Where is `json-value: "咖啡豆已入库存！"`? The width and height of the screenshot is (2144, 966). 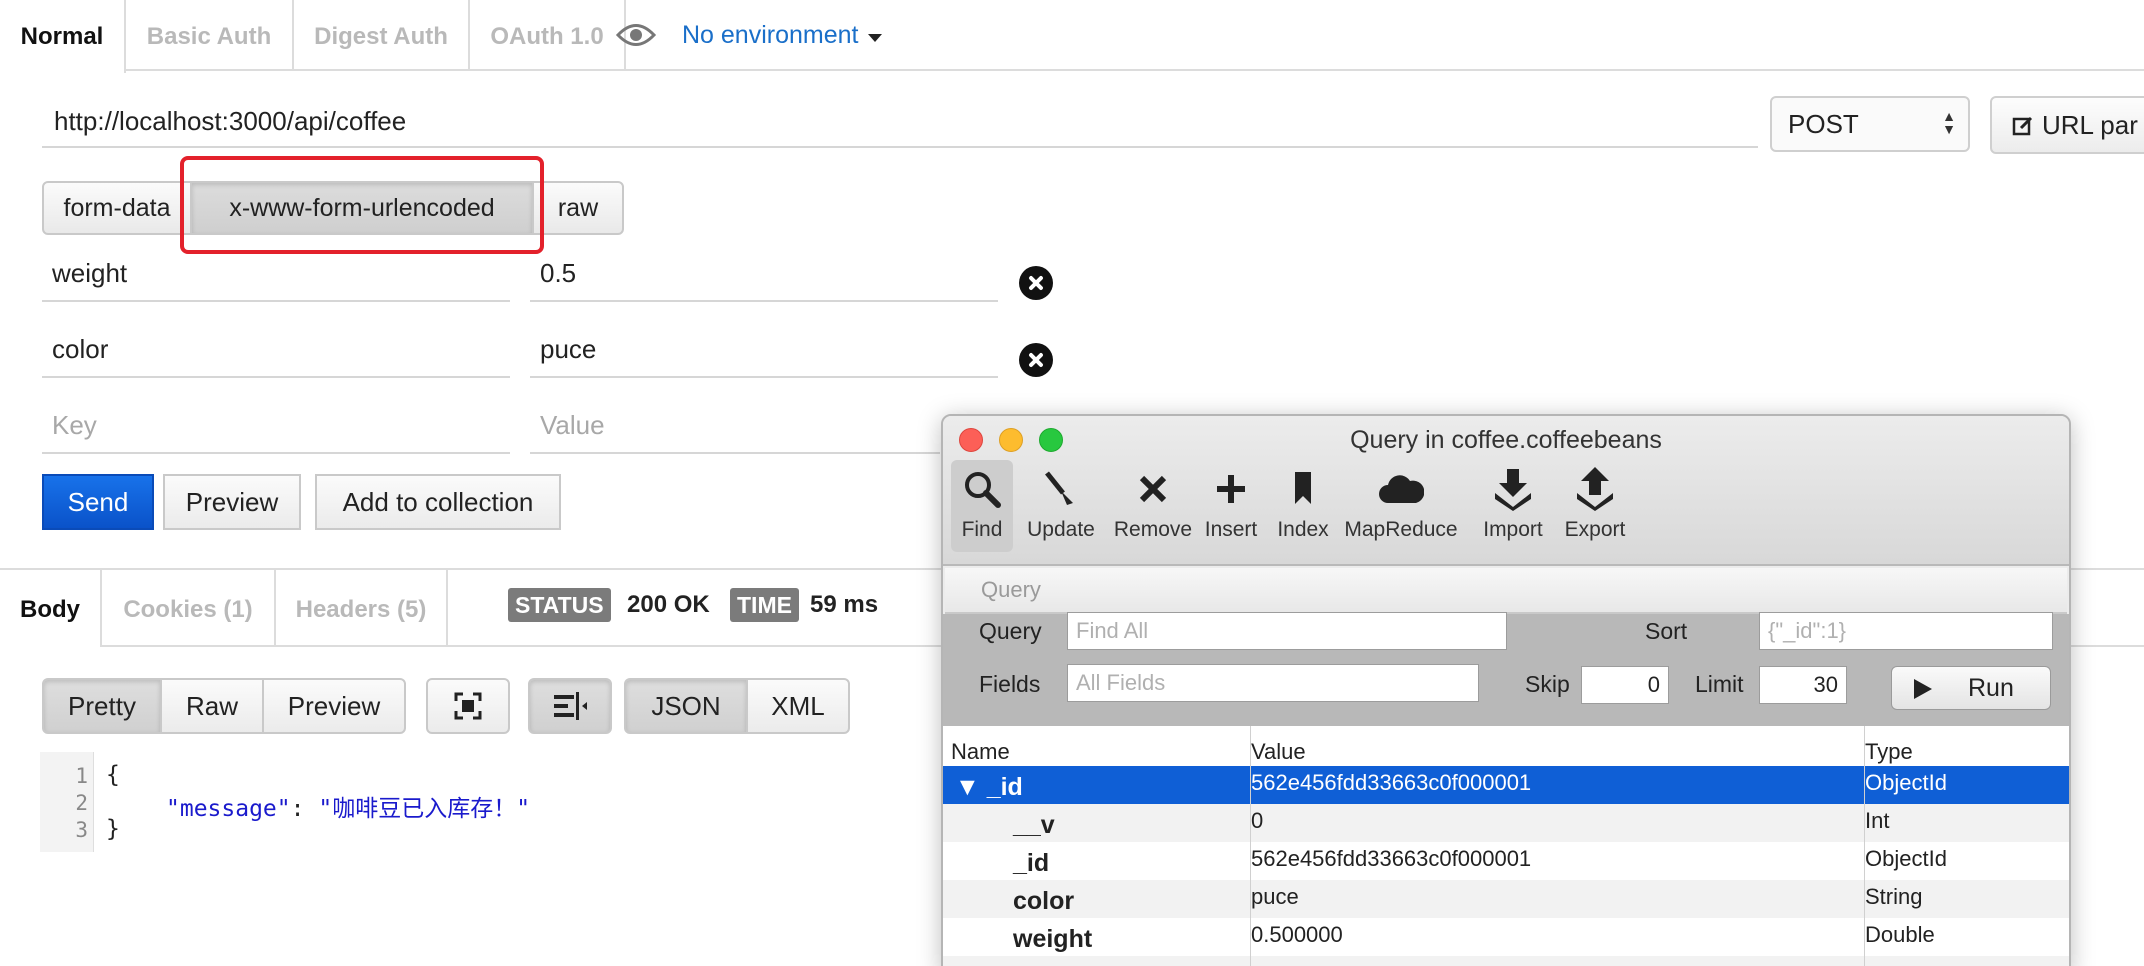
json-value: "咖啡豆已入库存！" is located at coordinates (424, 809).